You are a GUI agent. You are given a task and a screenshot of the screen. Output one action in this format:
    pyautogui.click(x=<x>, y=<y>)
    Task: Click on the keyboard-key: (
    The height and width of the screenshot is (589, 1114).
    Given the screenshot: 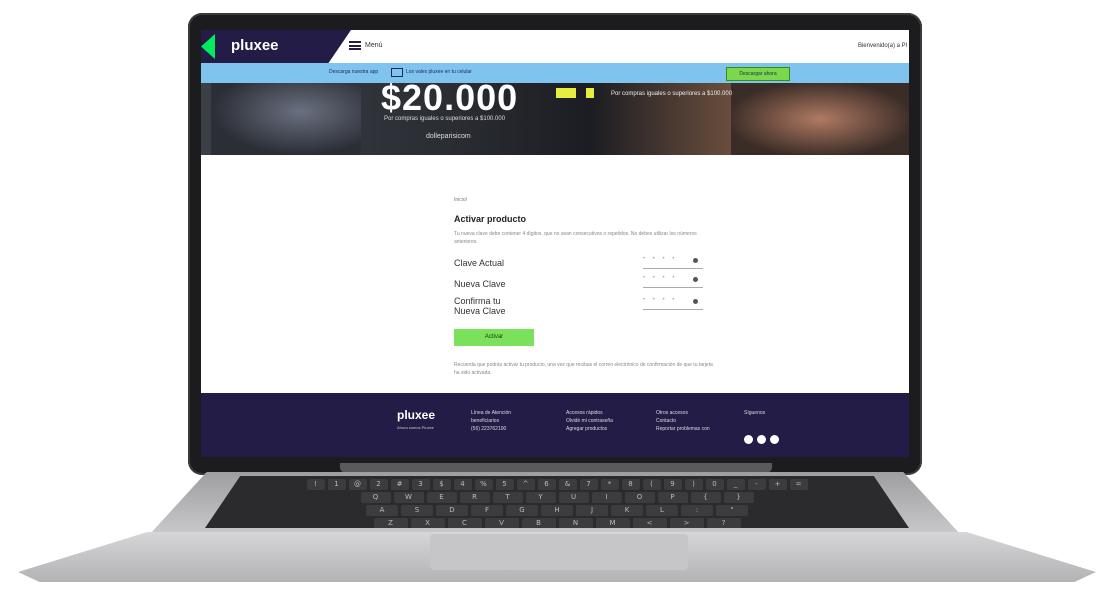 What is the action you would take?
    pyautogui.click(x=651, y=484)
    